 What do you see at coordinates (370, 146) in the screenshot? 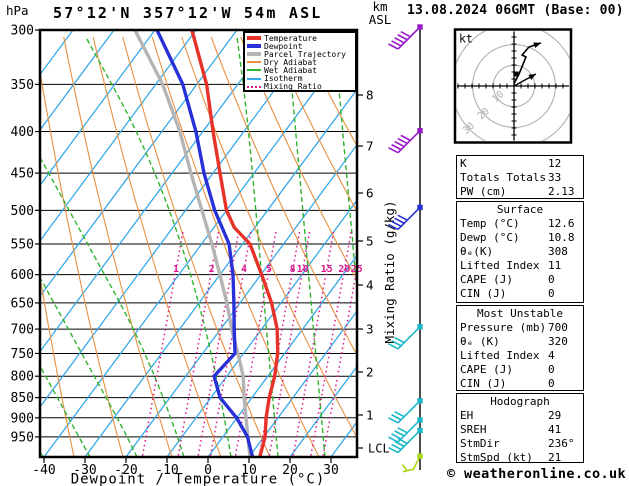
I see `svg-text: 7` at bounding box center [370, 146].